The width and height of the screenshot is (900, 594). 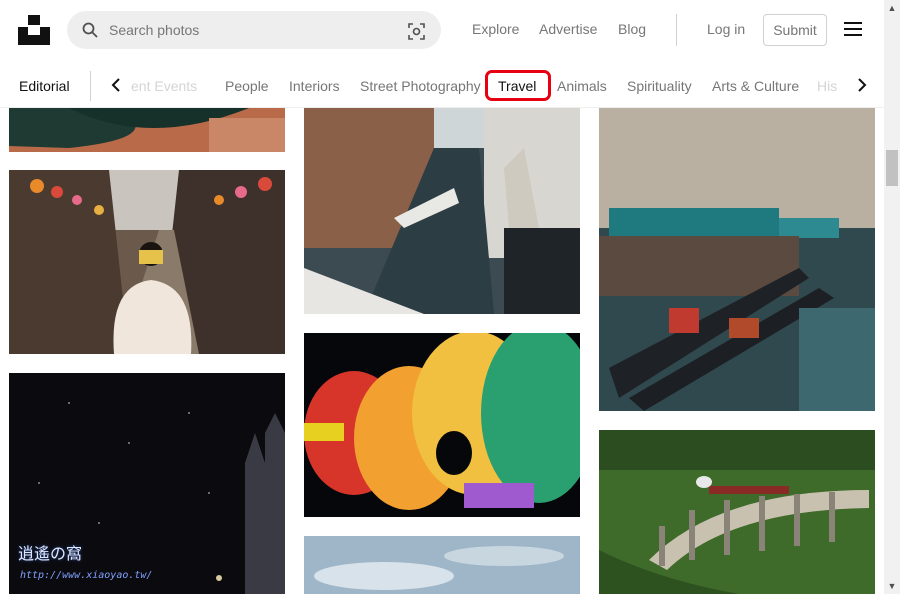 I want to click on chevron-right-icon, so click(x=861, y=85).